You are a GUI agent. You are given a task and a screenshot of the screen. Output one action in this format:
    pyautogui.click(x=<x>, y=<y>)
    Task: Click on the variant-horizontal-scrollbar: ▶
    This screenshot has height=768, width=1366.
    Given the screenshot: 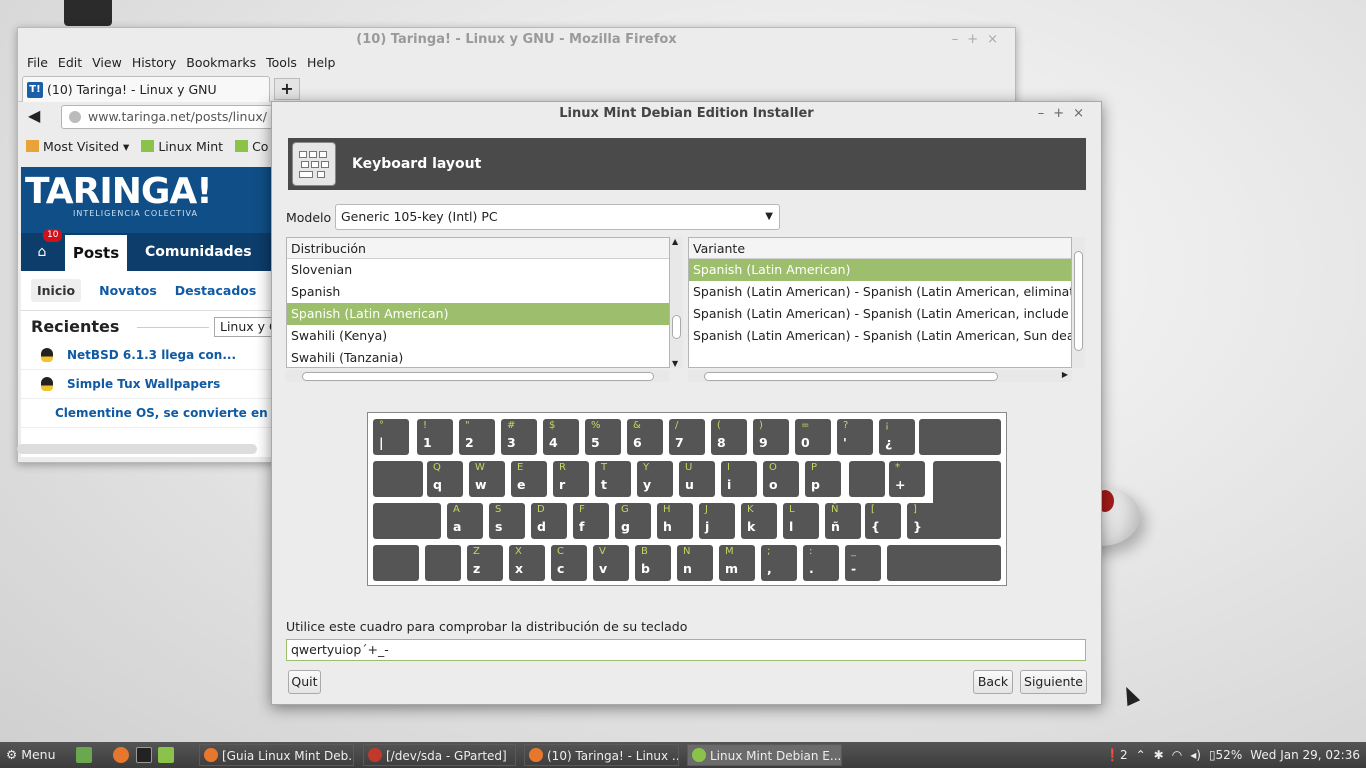 What is the action you would take?
    pyautogui.click(x=880, y=376)
    